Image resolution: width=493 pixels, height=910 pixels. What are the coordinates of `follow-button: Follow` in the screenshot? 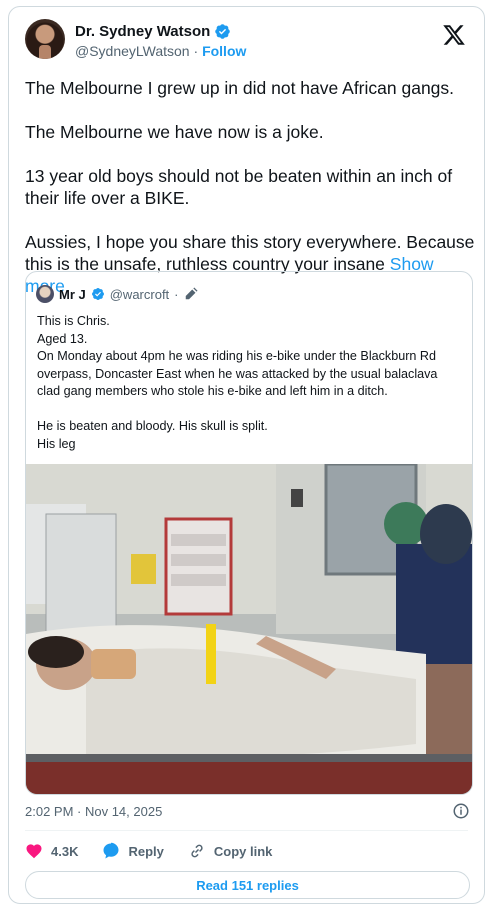 It's located at (224, 51).